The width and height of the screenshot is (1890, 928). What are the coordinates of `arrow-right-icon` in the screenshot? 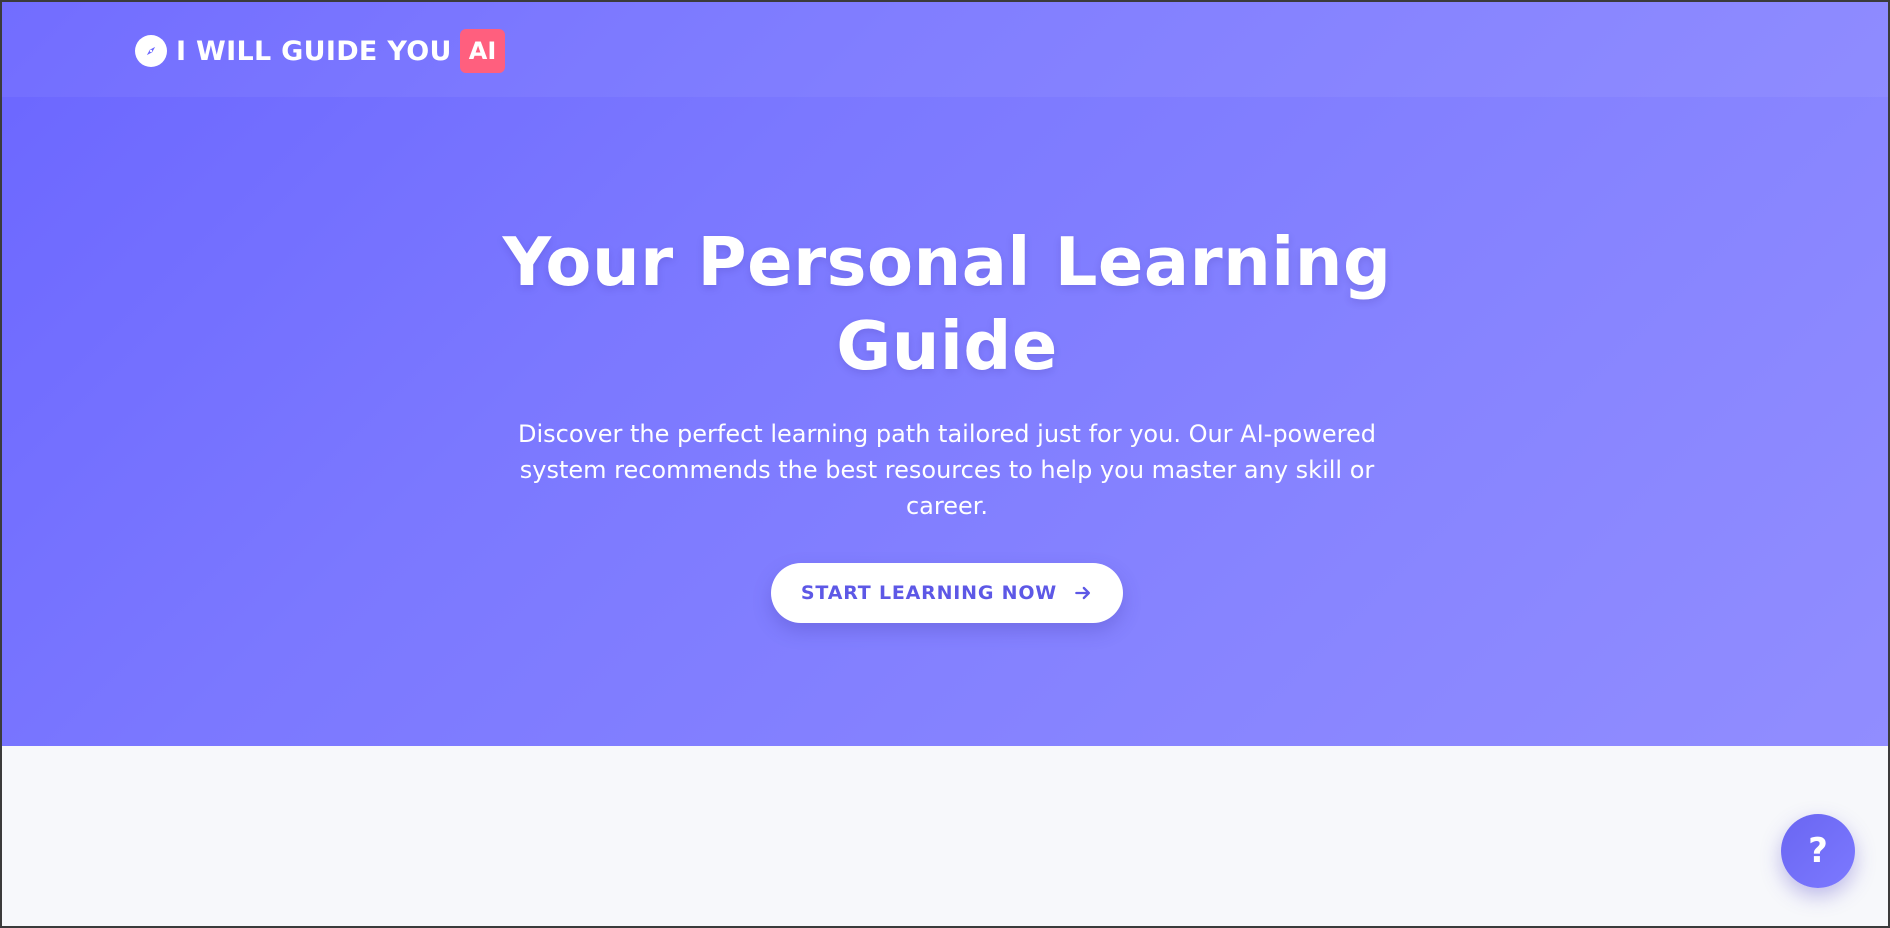 It's located at (1083, 593).